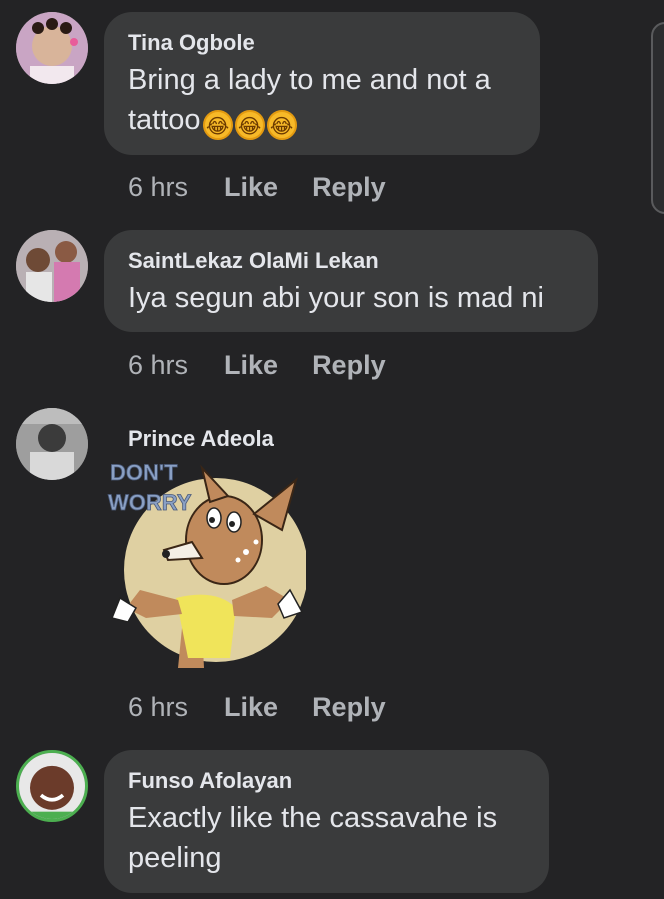 The width and height of the screenshot is (664, 899). I want to click on comment-author: Prince Adeola, so click(201, 439).